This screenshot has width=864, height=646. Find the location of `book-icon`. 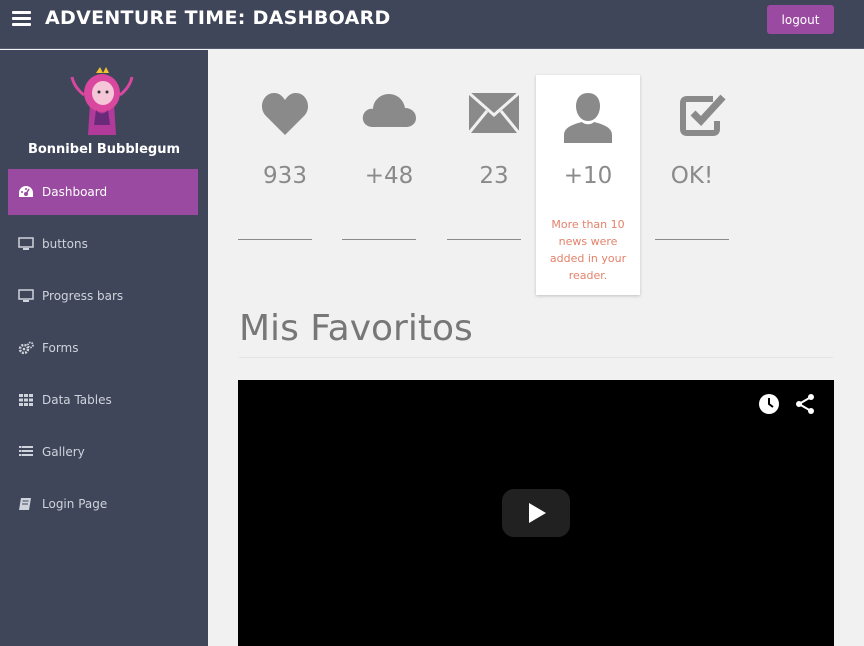

book-icon is located at coordinates (25, 504).